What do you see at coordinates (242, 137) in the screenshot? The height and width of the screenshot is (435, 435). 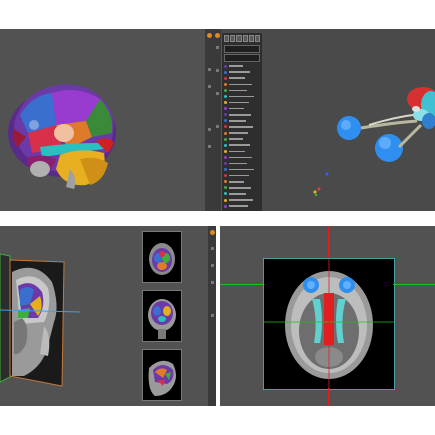 I see `structure-list` at bounding box center [242, 137].